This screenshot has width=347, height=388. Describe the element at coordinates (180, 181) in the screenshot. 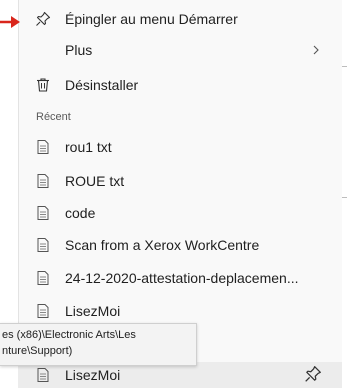

I see `recent-item: ROUE txt` at that location.